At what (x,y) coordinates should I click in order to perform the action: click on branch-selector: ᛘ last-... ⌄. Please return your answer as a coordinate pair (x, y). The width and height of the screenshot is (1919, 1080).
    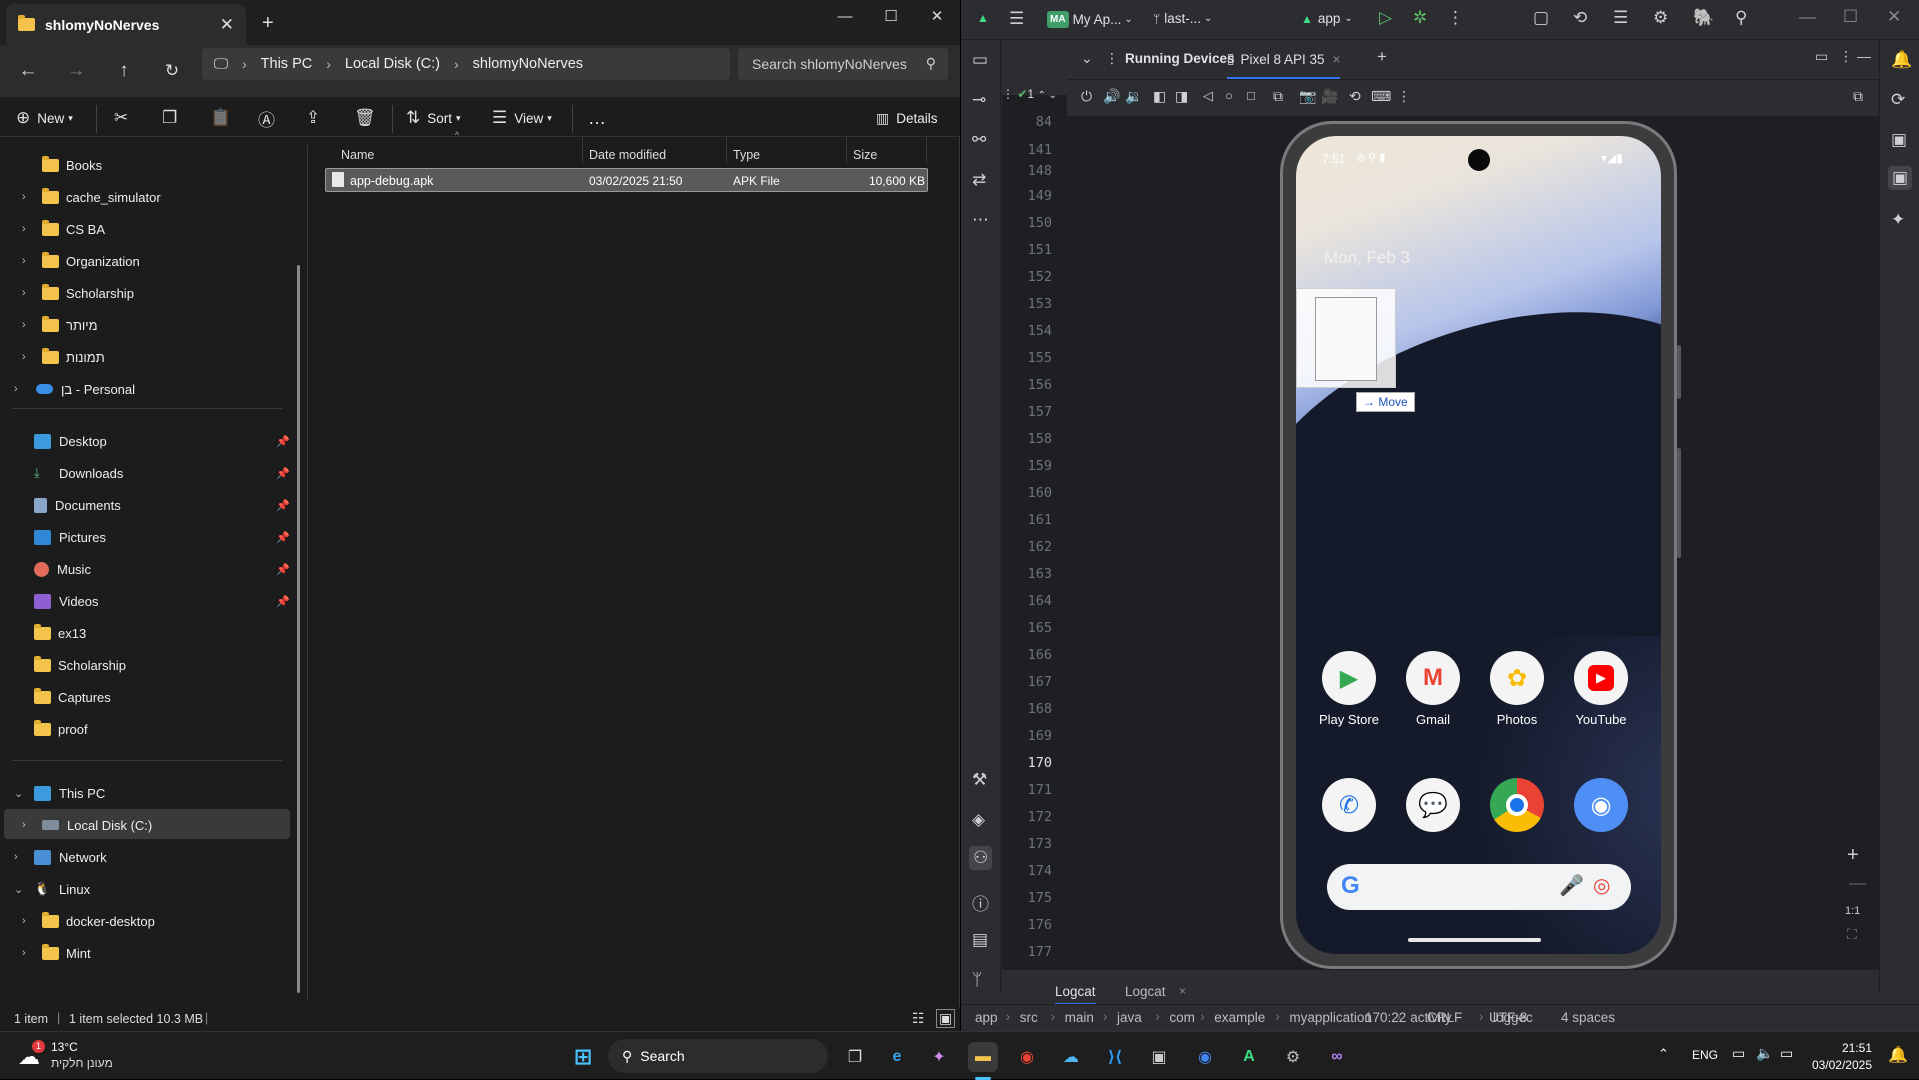
    Looking at the image, I should click on (1182, 18).